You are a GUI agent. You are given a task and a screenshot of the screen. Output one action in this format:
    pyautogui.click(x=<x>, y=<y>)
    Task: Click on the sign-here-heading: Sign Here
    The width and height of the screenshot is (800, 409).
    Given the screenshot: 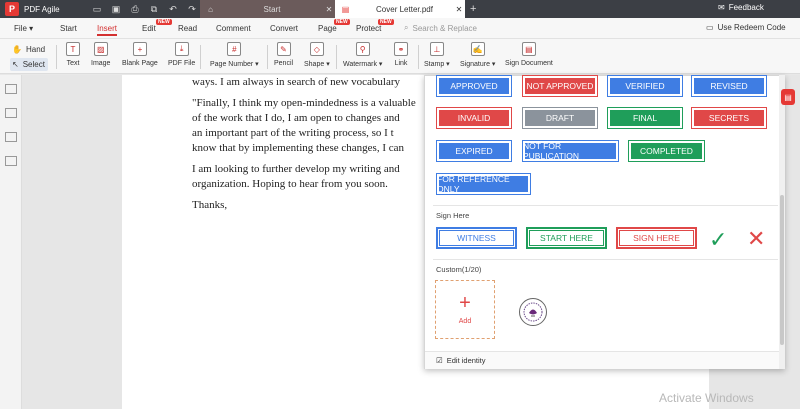 What is the action you would take?
    pyautogui.click(x=453, y=215)
    